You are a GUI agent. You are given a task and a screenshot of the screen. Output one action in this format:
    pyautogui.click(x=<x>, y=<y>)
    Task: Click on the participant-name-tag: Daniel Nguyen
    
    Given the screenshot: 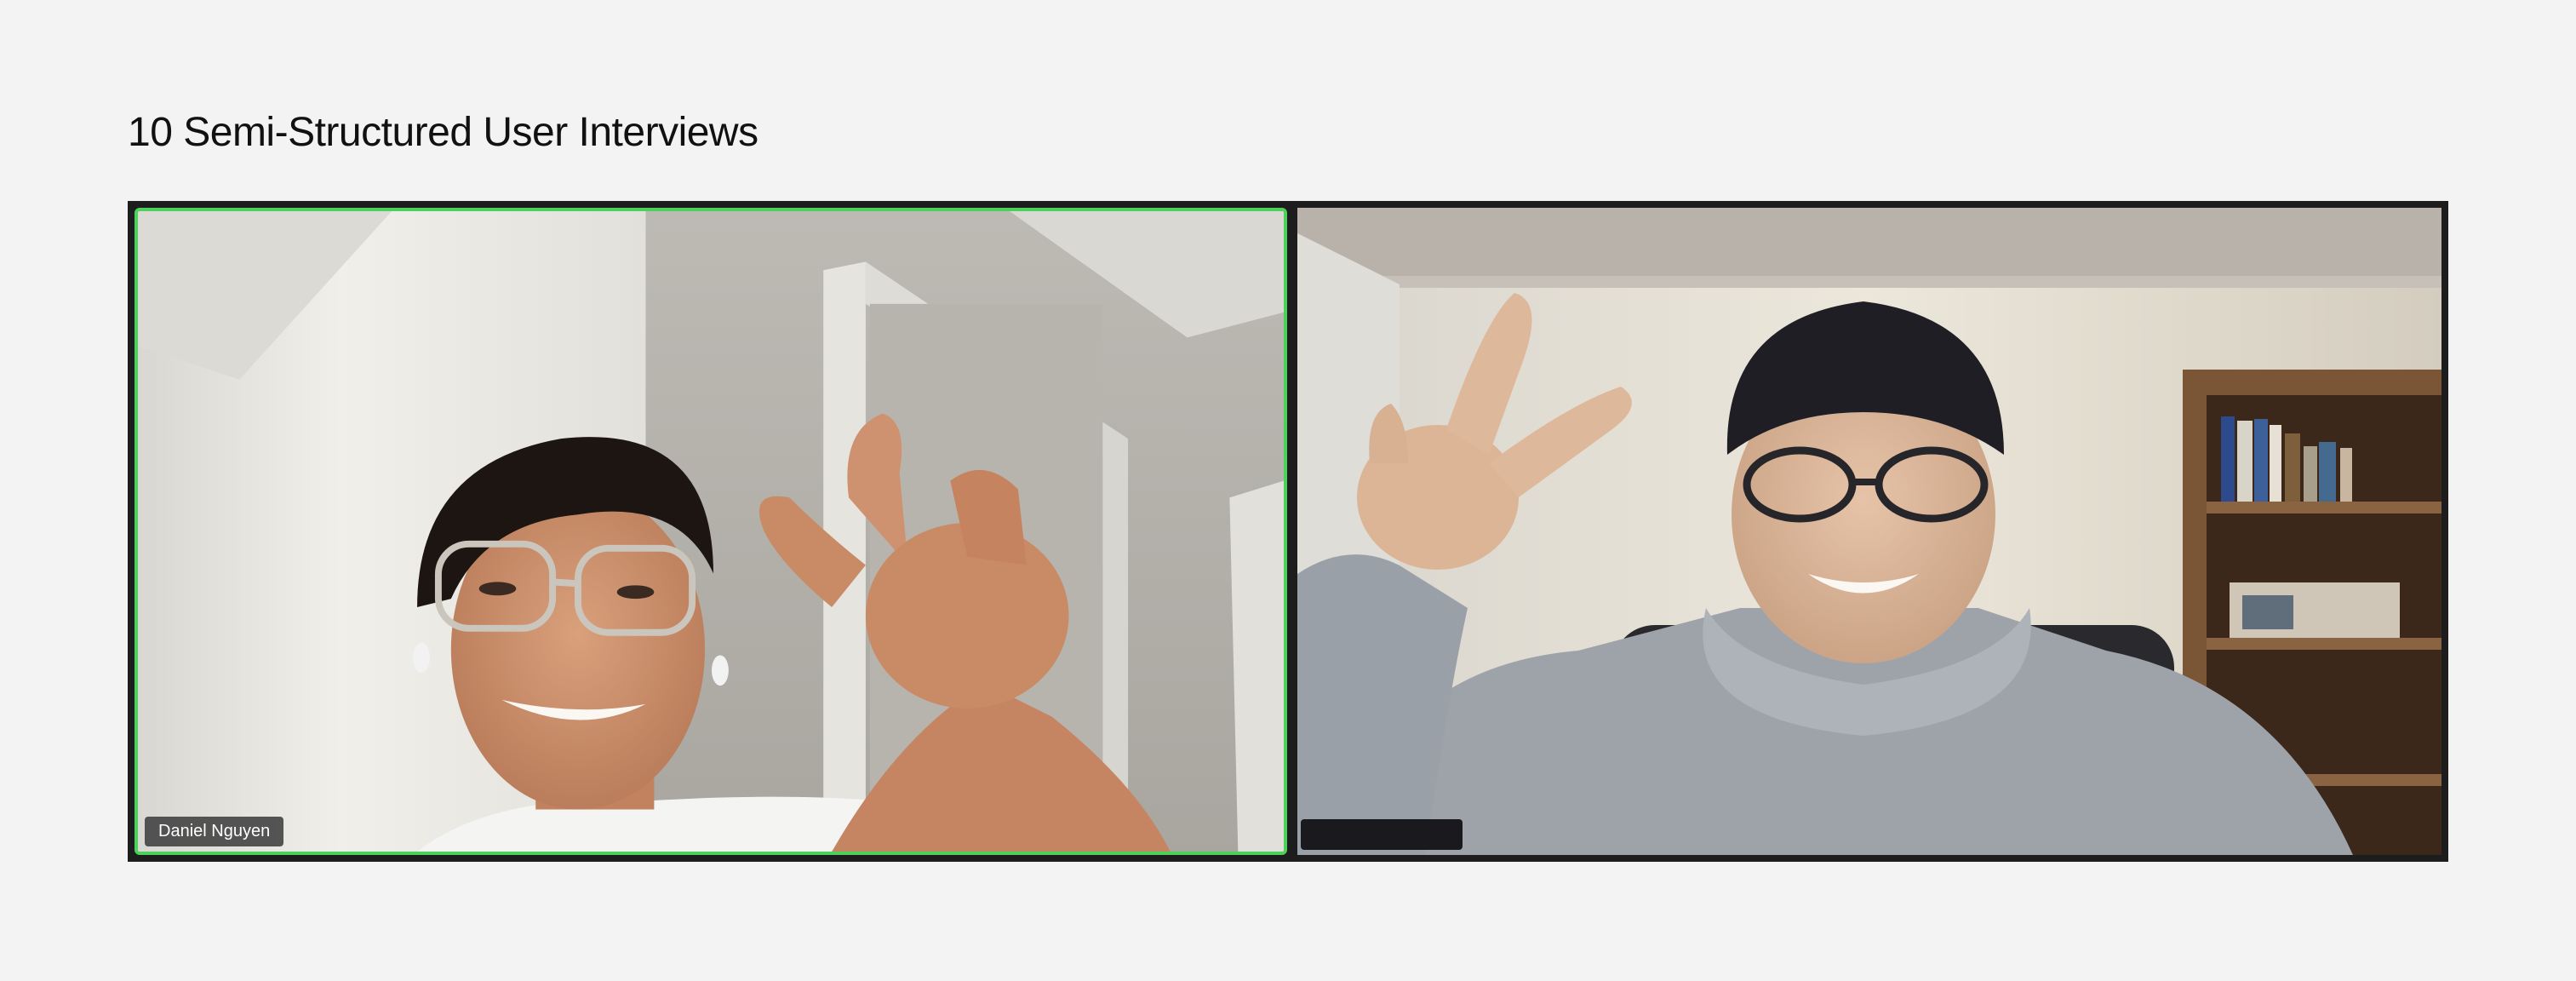 What is the action you would take?
    pyautogui.click(x=214, y=832)
    